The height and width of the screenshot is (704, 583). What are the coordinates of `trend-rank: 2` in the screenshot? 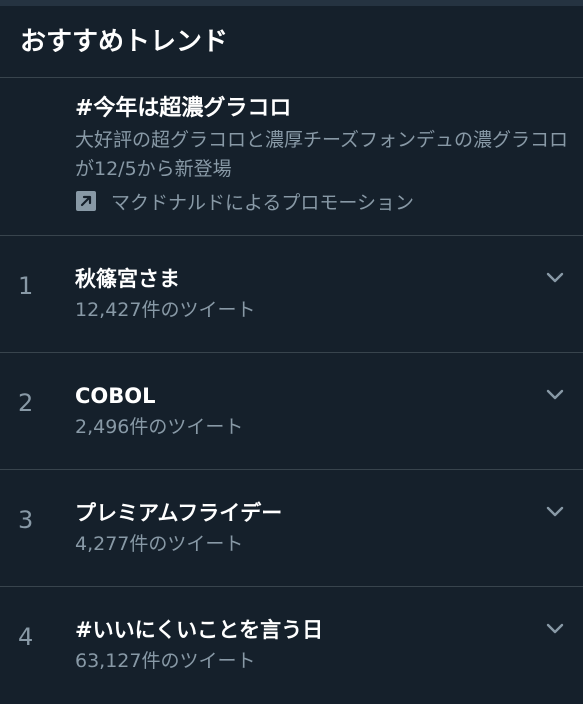 It's located at (26, 403).